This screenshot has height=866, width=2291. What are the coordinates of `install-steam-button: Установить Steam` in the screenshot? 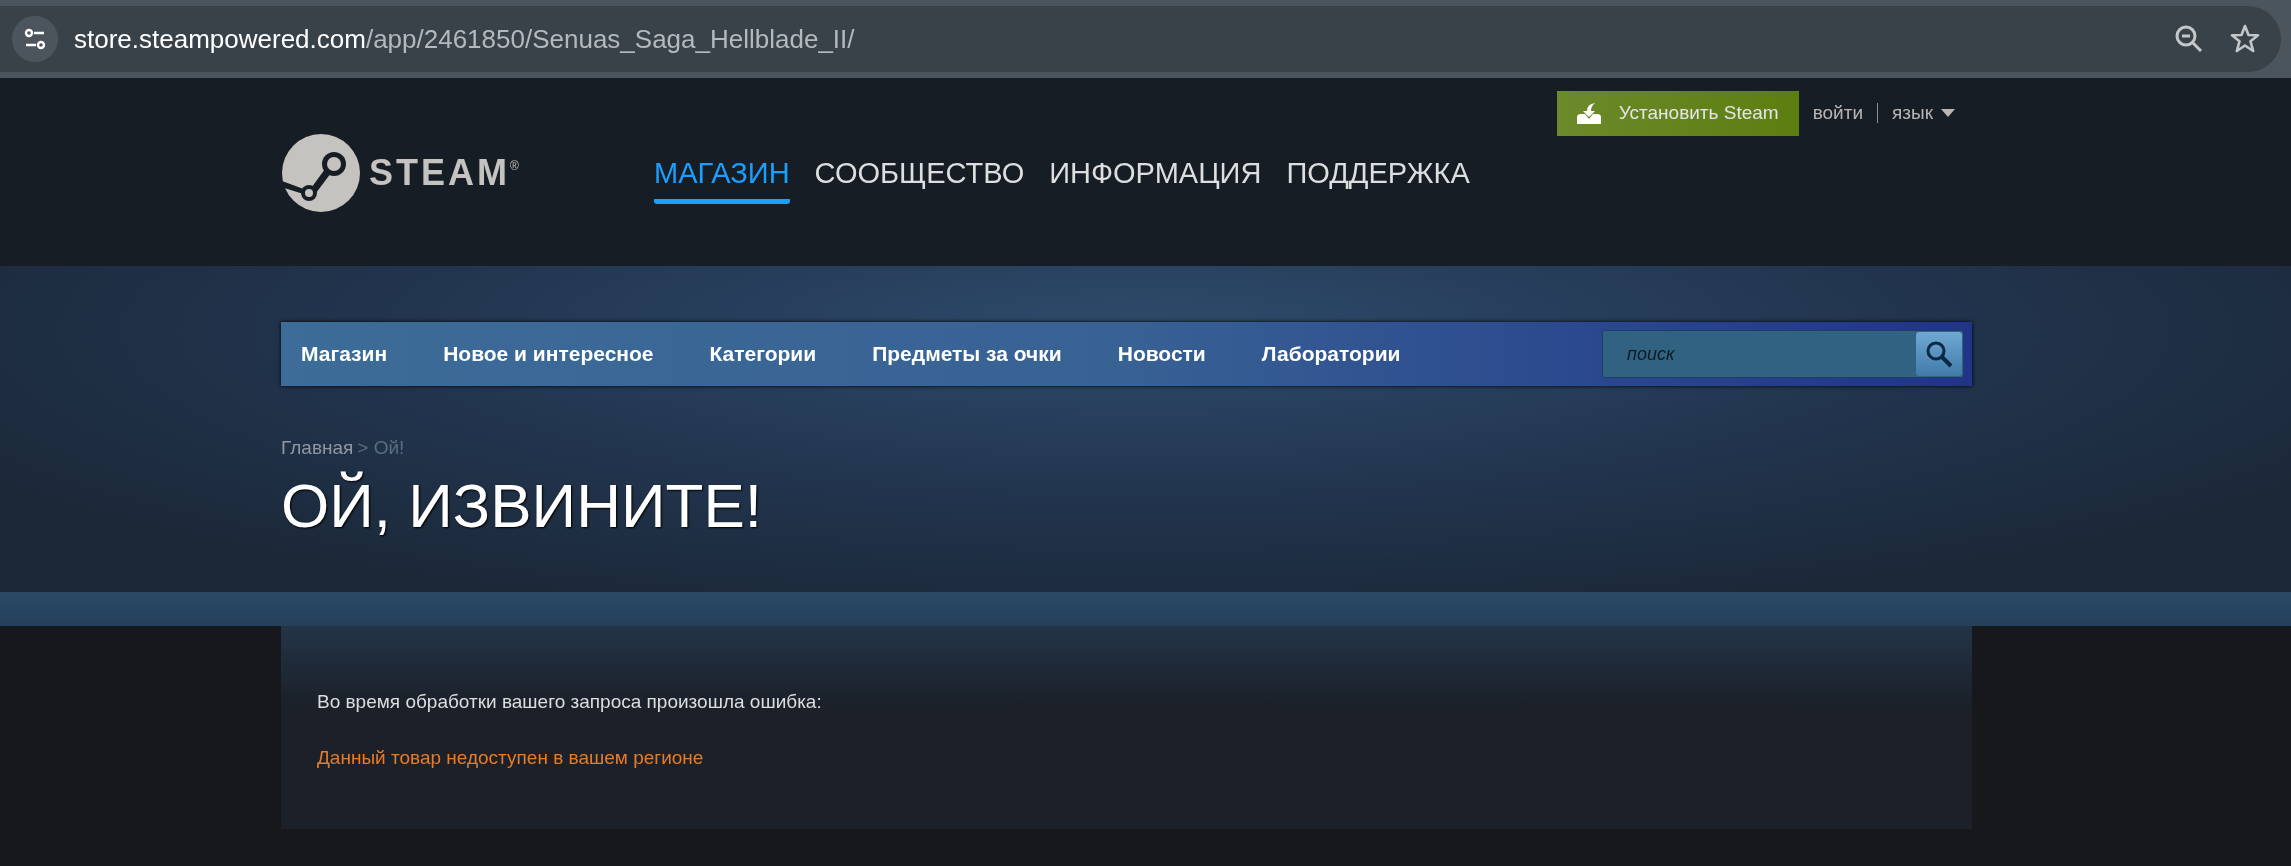 It's located at (1677, 113).